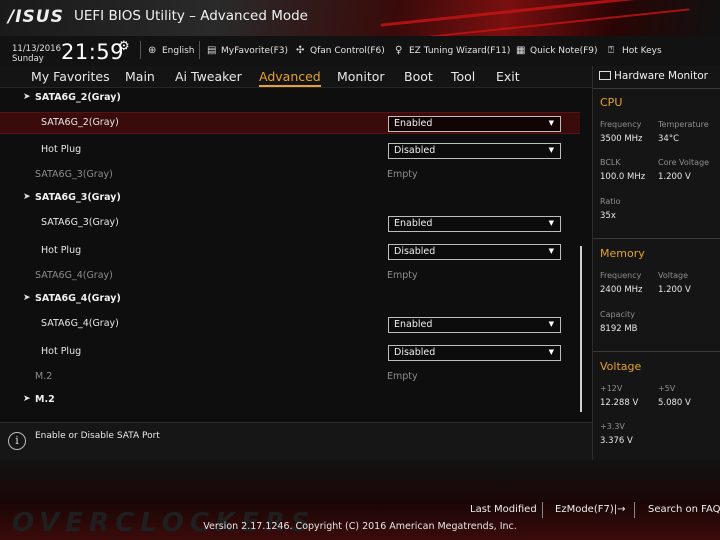  Describe the element at coordinates (360, 18) in the screenshot. I see `title-banner: /ISUS UEFI BIOS Utility – Advanced Mode` at that location.